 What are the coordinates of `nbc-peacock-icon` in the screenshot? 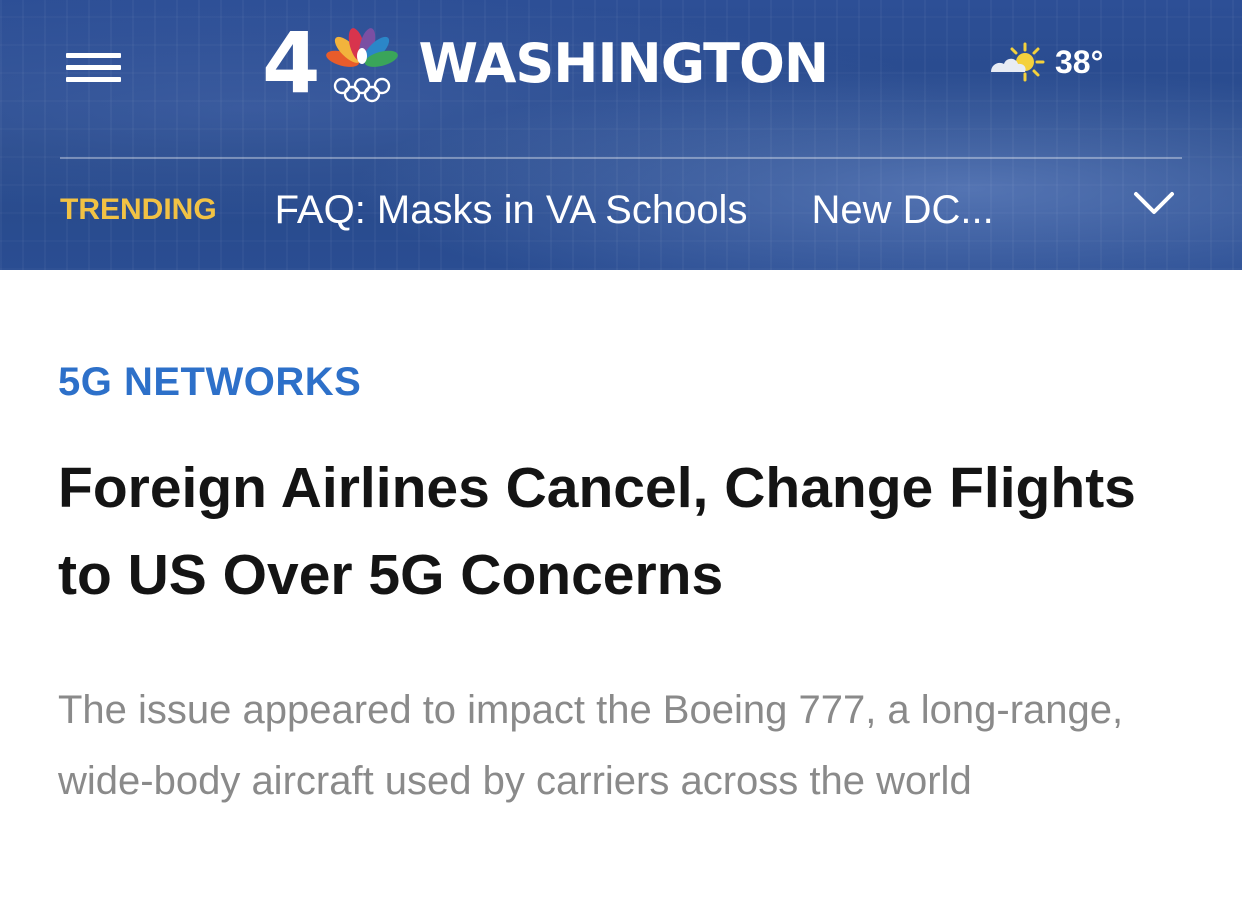 It's located at (362, 65).